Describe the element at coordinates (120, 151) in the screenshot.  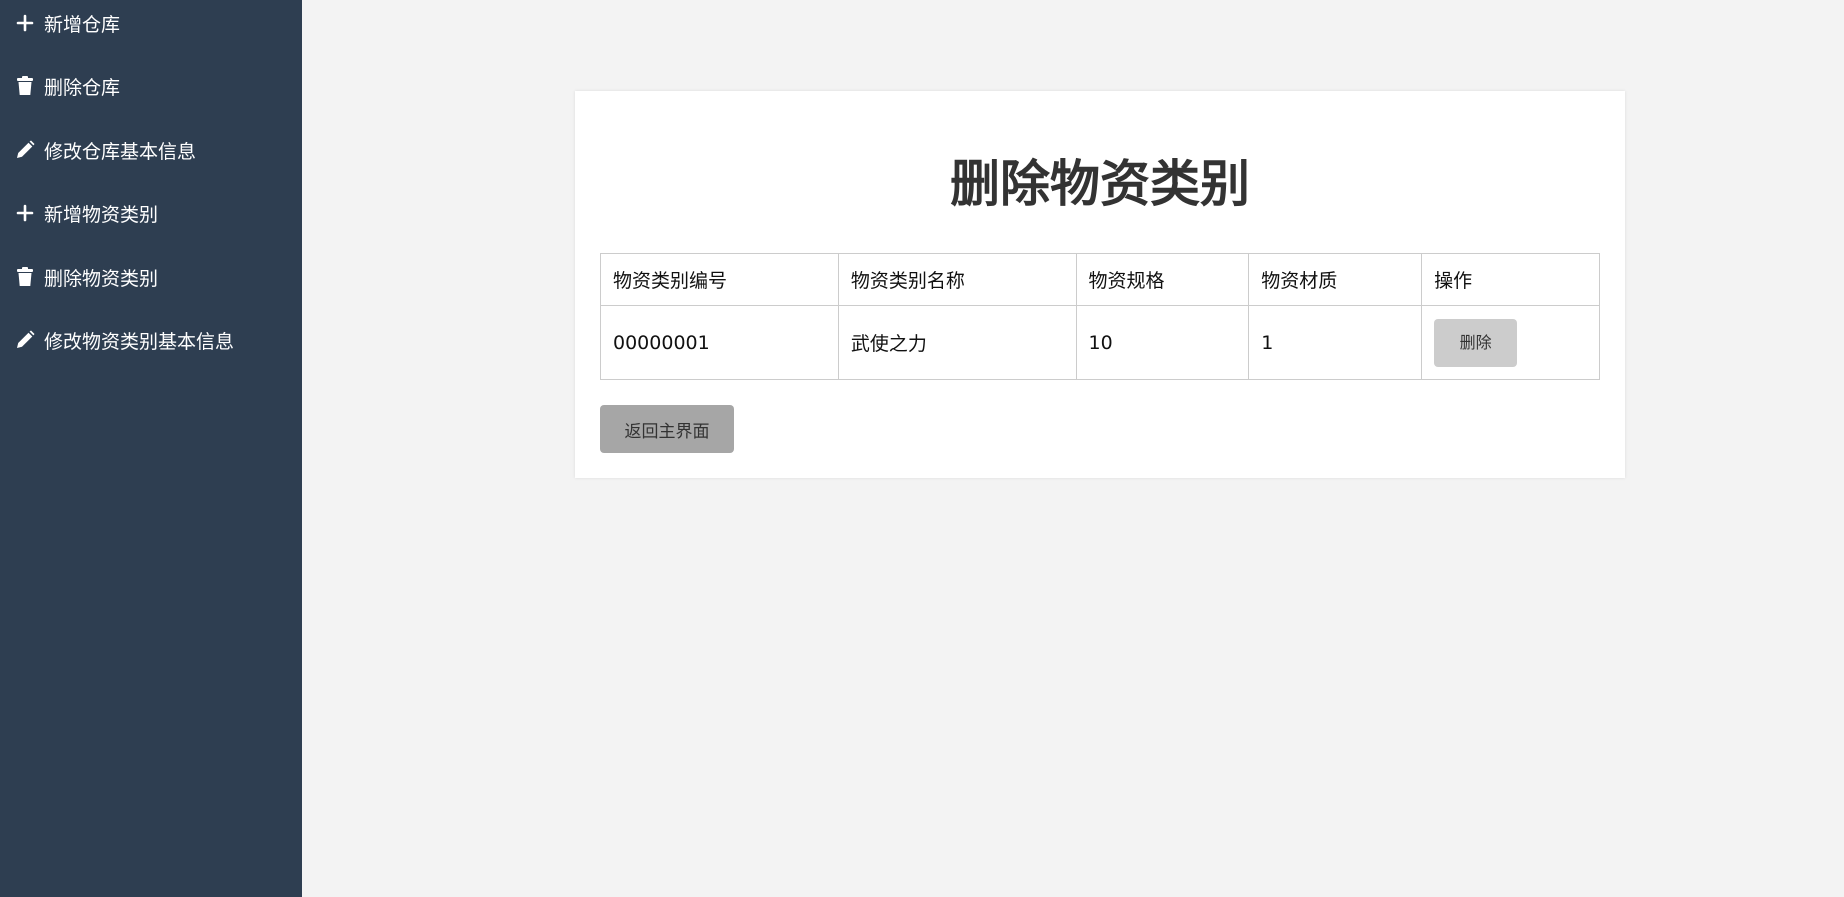
I see `sidebar-item-label: 修改仓库基本信息` at that location.